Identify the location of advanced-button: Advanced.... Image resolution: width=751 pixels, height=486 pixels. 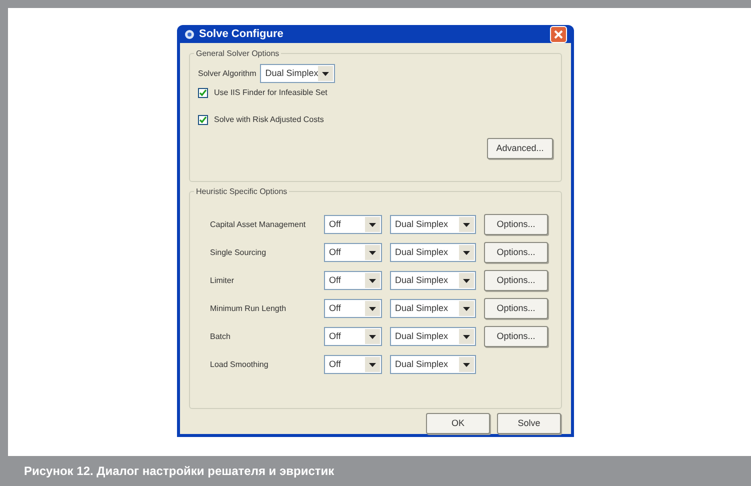
(520, 148).